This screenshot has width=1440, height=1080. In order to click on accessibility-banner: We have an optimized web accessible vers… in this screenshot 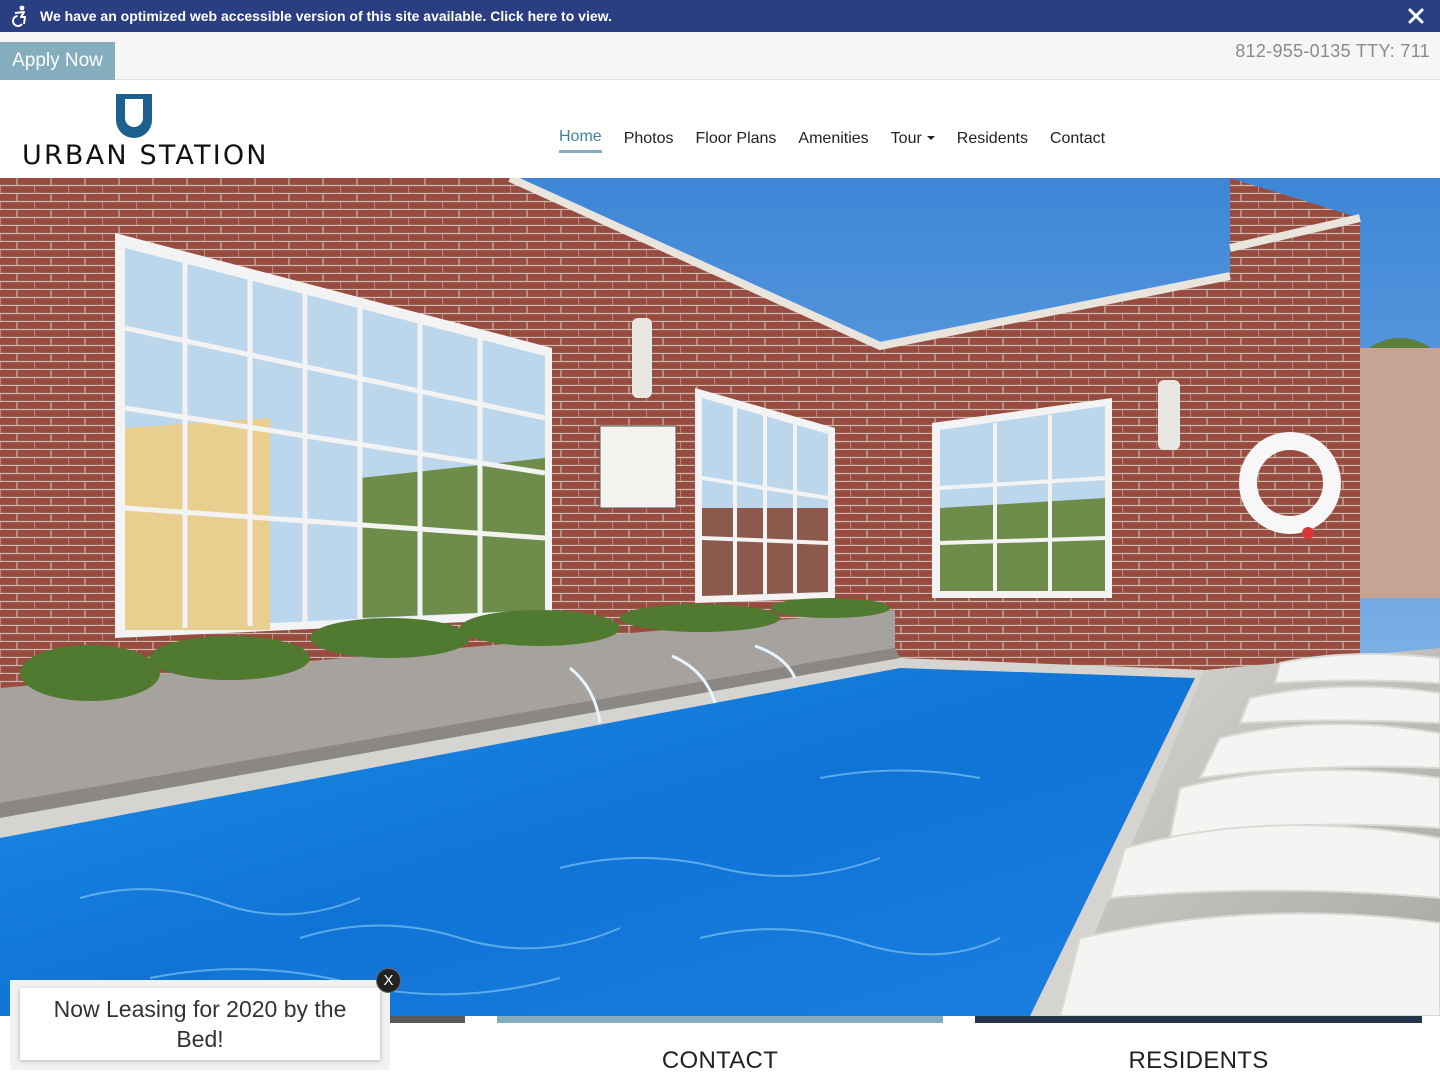, I will do `click(720, 16)`.